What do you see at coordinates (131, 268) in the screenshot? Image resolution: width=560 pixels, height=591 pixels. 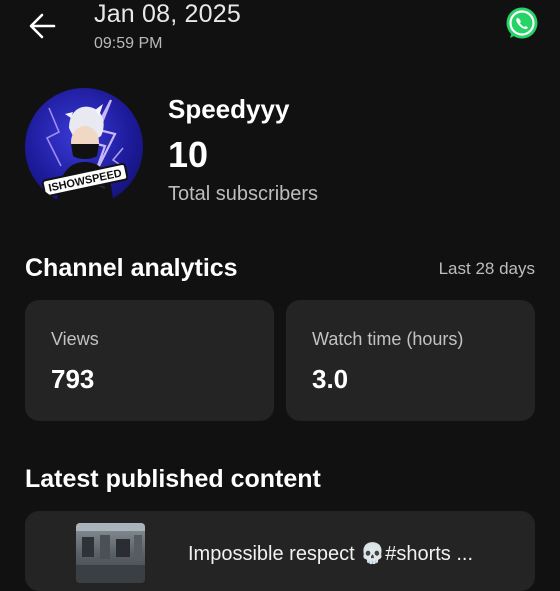 I see `section-title-analytics: Channel analytics` at bounding box center [131, 268].